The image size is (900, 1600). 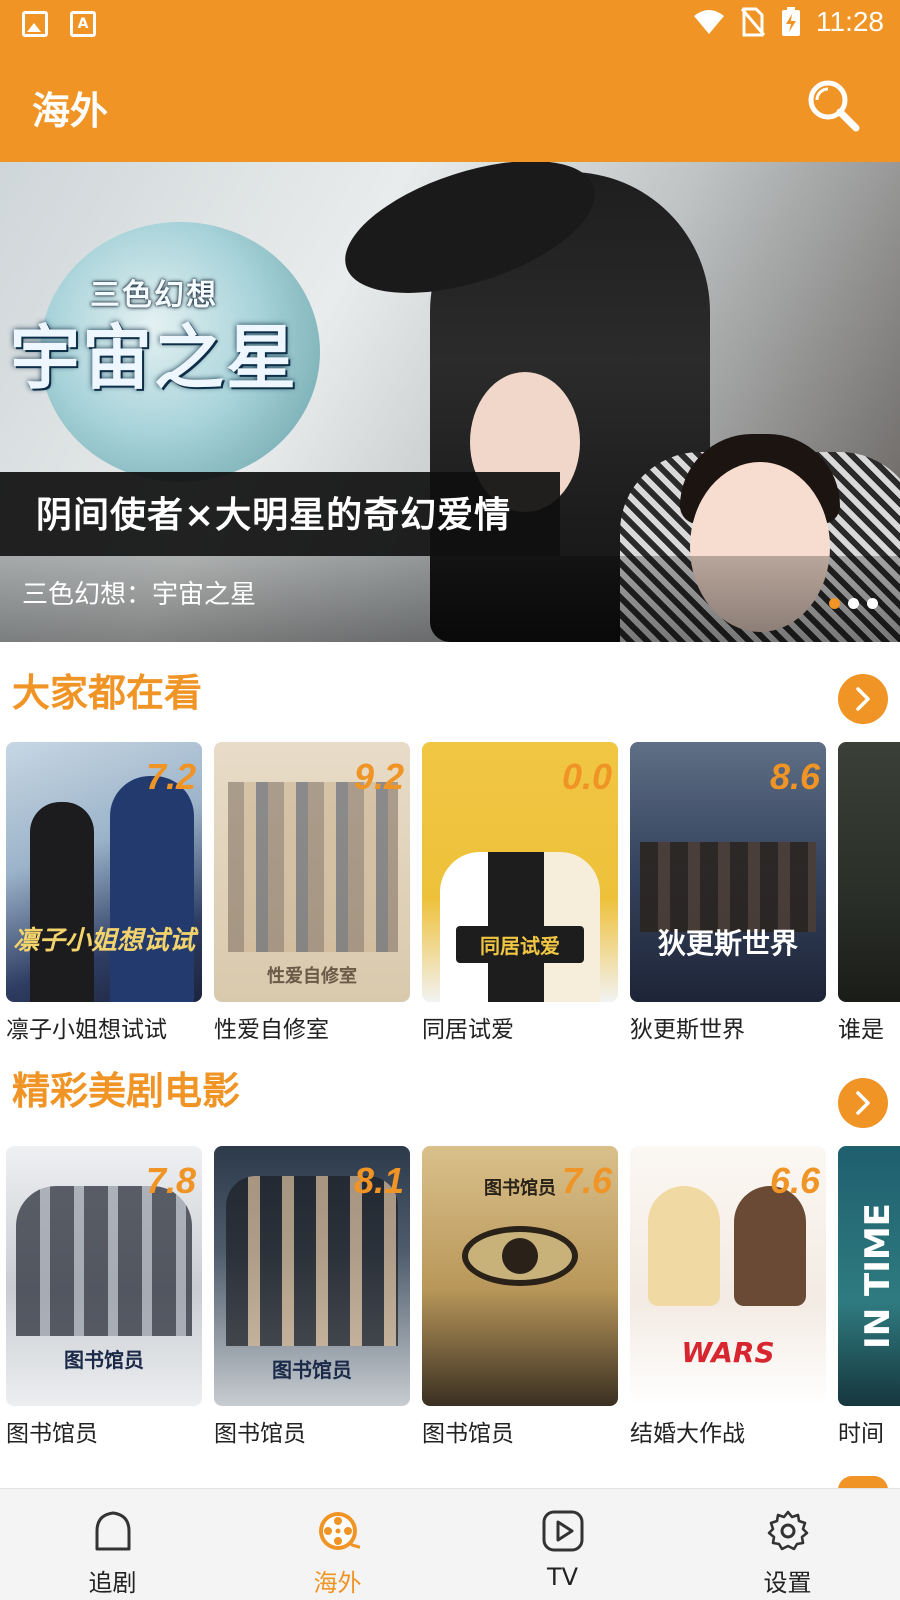 I want to click on poster-card: WARS 6.6 结婚大作战, so click(x=728, y=1296).